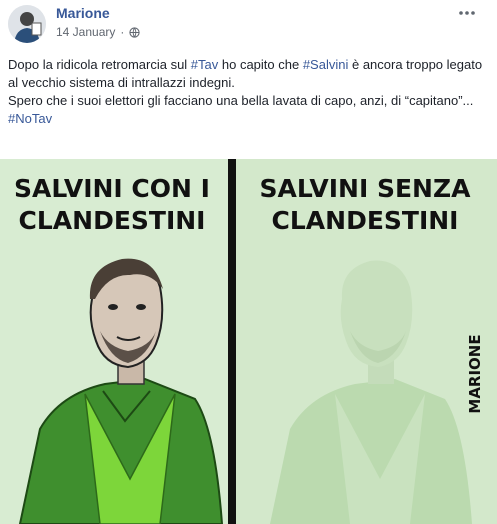 This screenshot has height=524, width=497. I want to click on author-avatar, so click(27, 24).